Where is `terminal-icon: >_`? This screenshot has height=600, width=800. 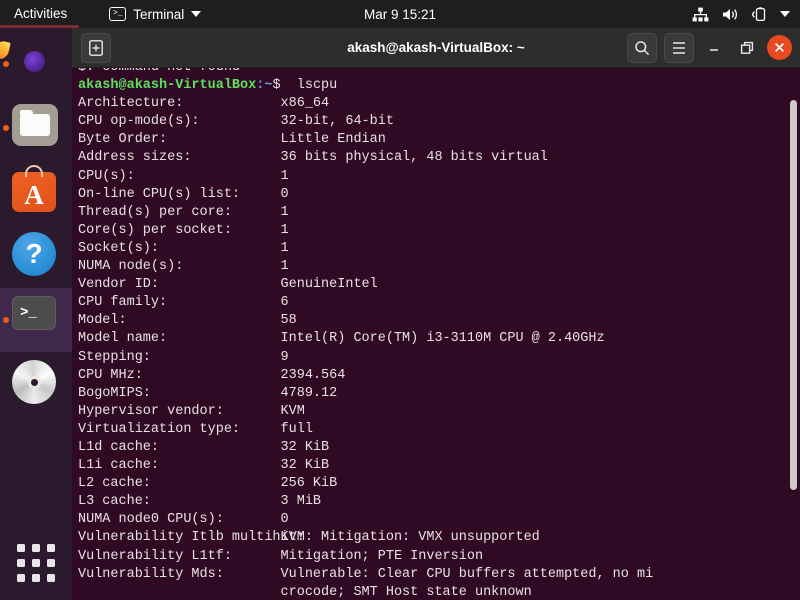
terminal-icon: >_ is located at coordinates (118, 14).